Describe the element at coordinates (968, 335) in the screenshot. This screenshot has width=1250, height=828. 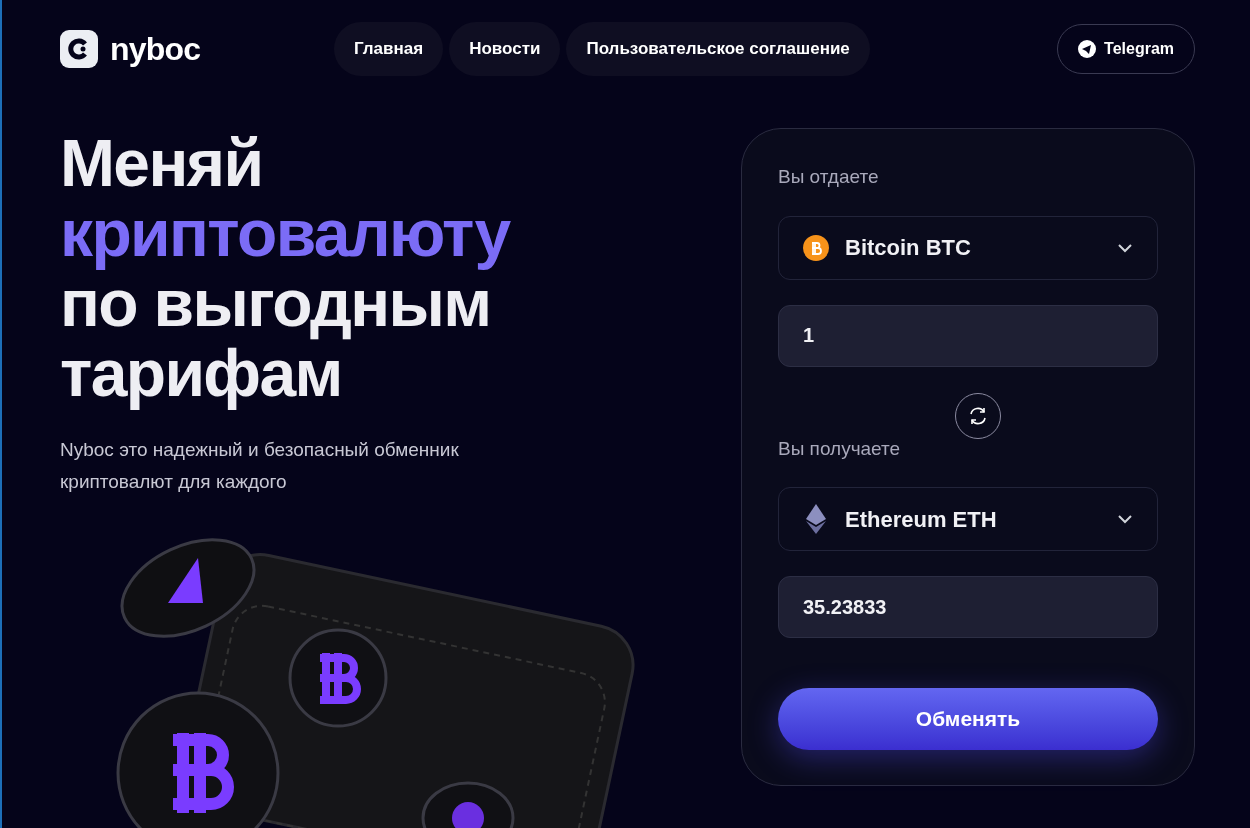
I see `amount-field: 1` at that location.